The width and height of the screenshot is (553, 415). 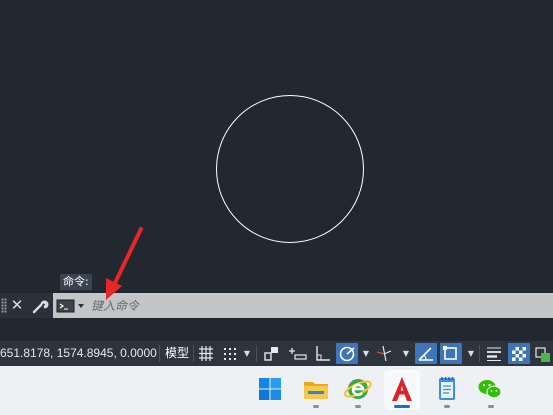 I want to click on isometric-dropdown-icon: ▼, so click(x=406, y=353).